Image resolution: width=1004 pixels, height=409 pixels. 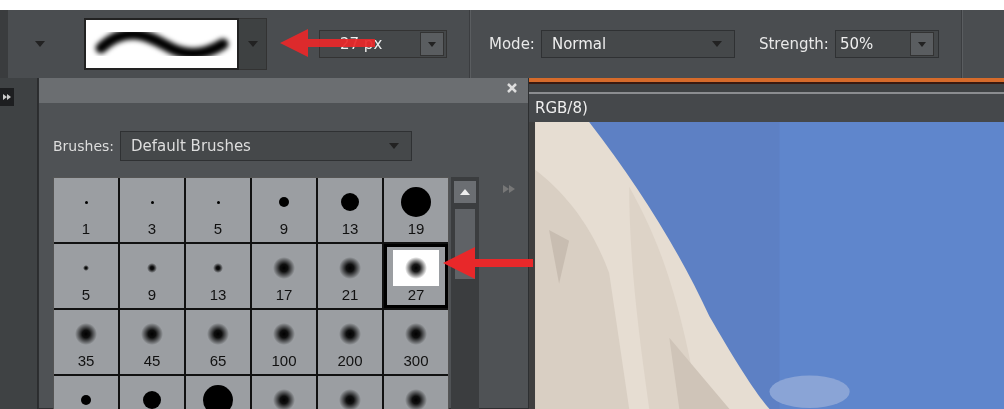 What do you see at coordinates (637, 44) in the screenshot?
I see `mode-dropdown: Normal` at bounding box center [637, 44].